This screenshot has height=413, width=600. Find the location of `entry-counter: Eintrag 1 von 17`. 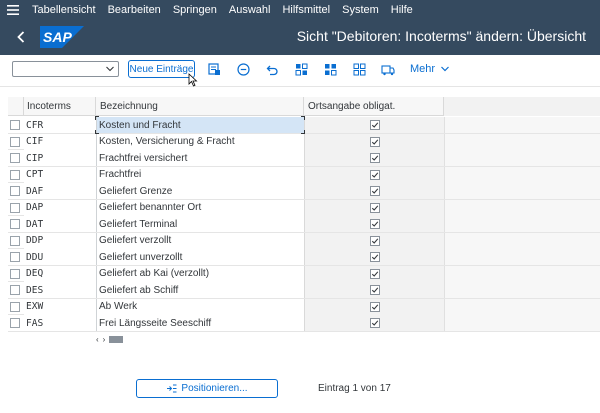

entry-counter: Eintrag 1 von 17 is located at coordinates (354, 388).